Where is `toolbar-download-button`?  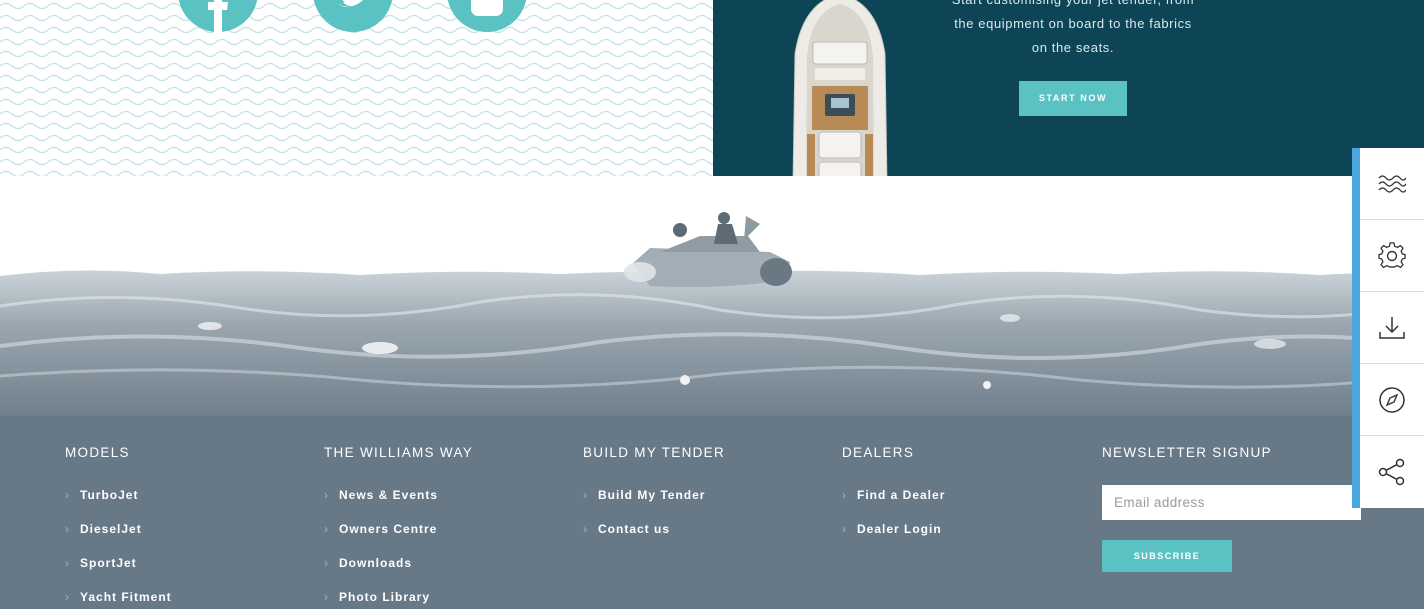
toolbar-download-button is located at coordinates (1392, 328).